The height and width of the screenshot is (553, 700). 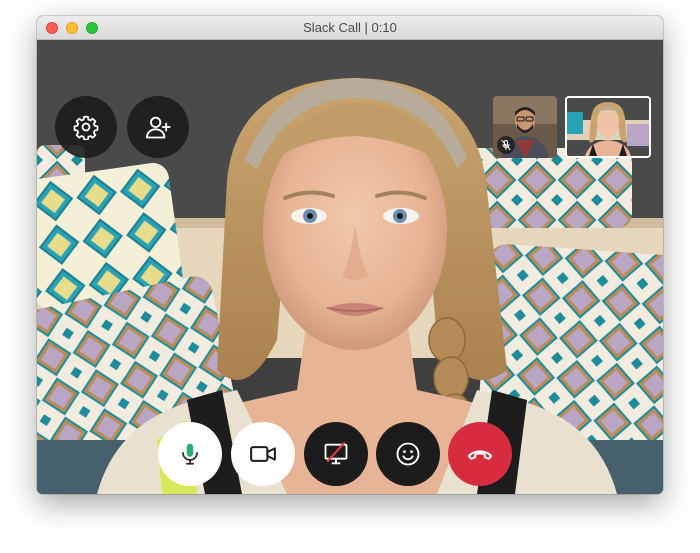 I want to click on title-bar: Slack Call | 0:10, so click(x=350, y=28).